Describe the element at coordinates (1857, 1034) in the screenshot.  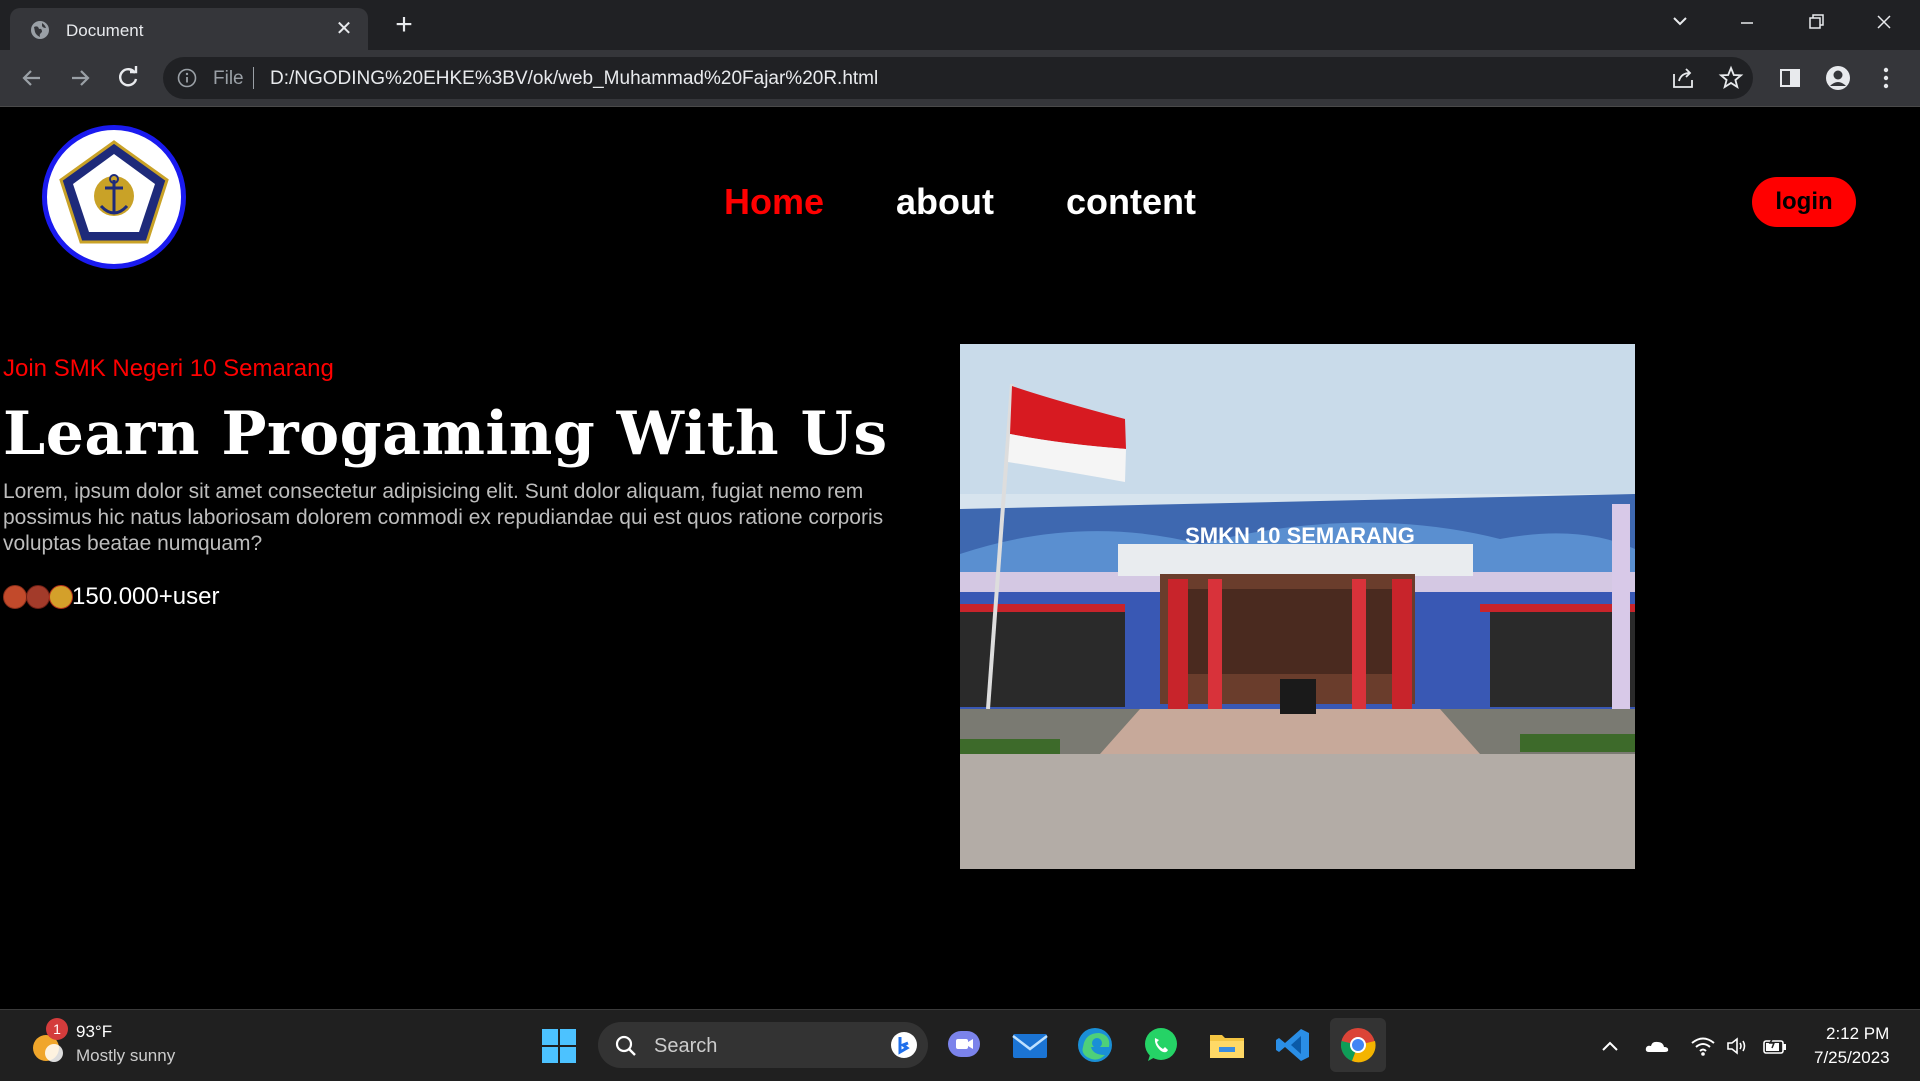
I see `taskbar-clock-time: 2:12 PM` at that location.